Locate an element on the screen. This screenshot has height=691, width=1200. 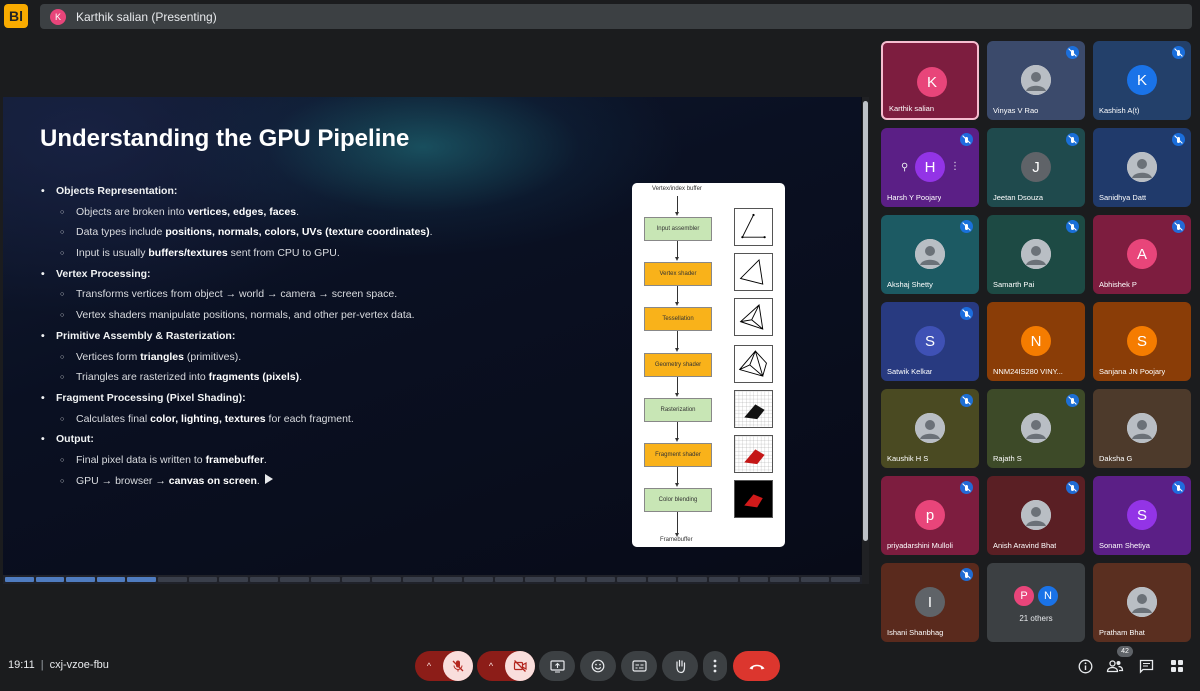
bullet-text: Objects Representation: is located at coordinates (117, 191).